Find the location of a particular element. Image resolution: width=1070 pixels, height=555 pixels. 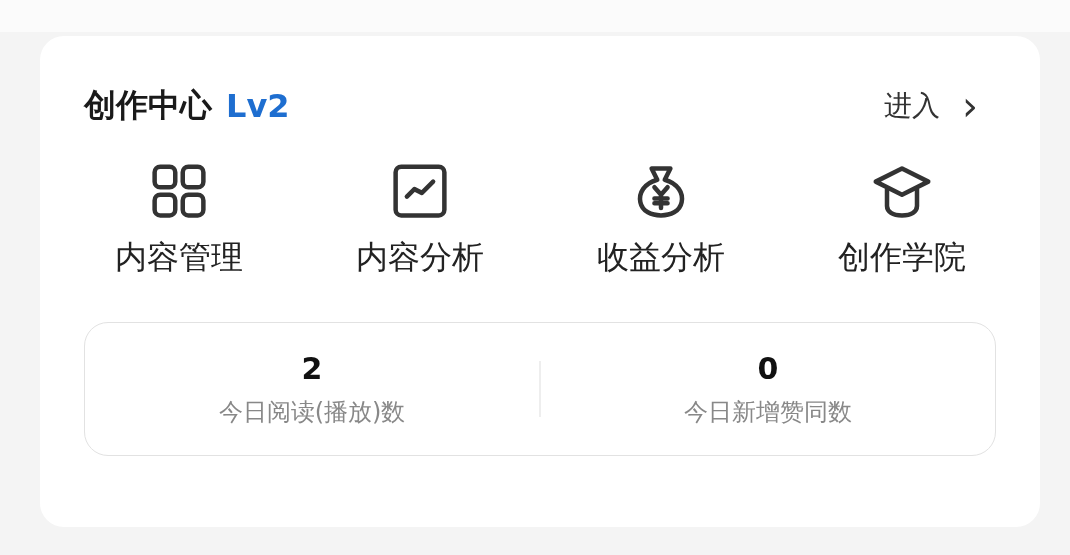

shortcut-button: 内容管理 is located at coordinates (178, 220).